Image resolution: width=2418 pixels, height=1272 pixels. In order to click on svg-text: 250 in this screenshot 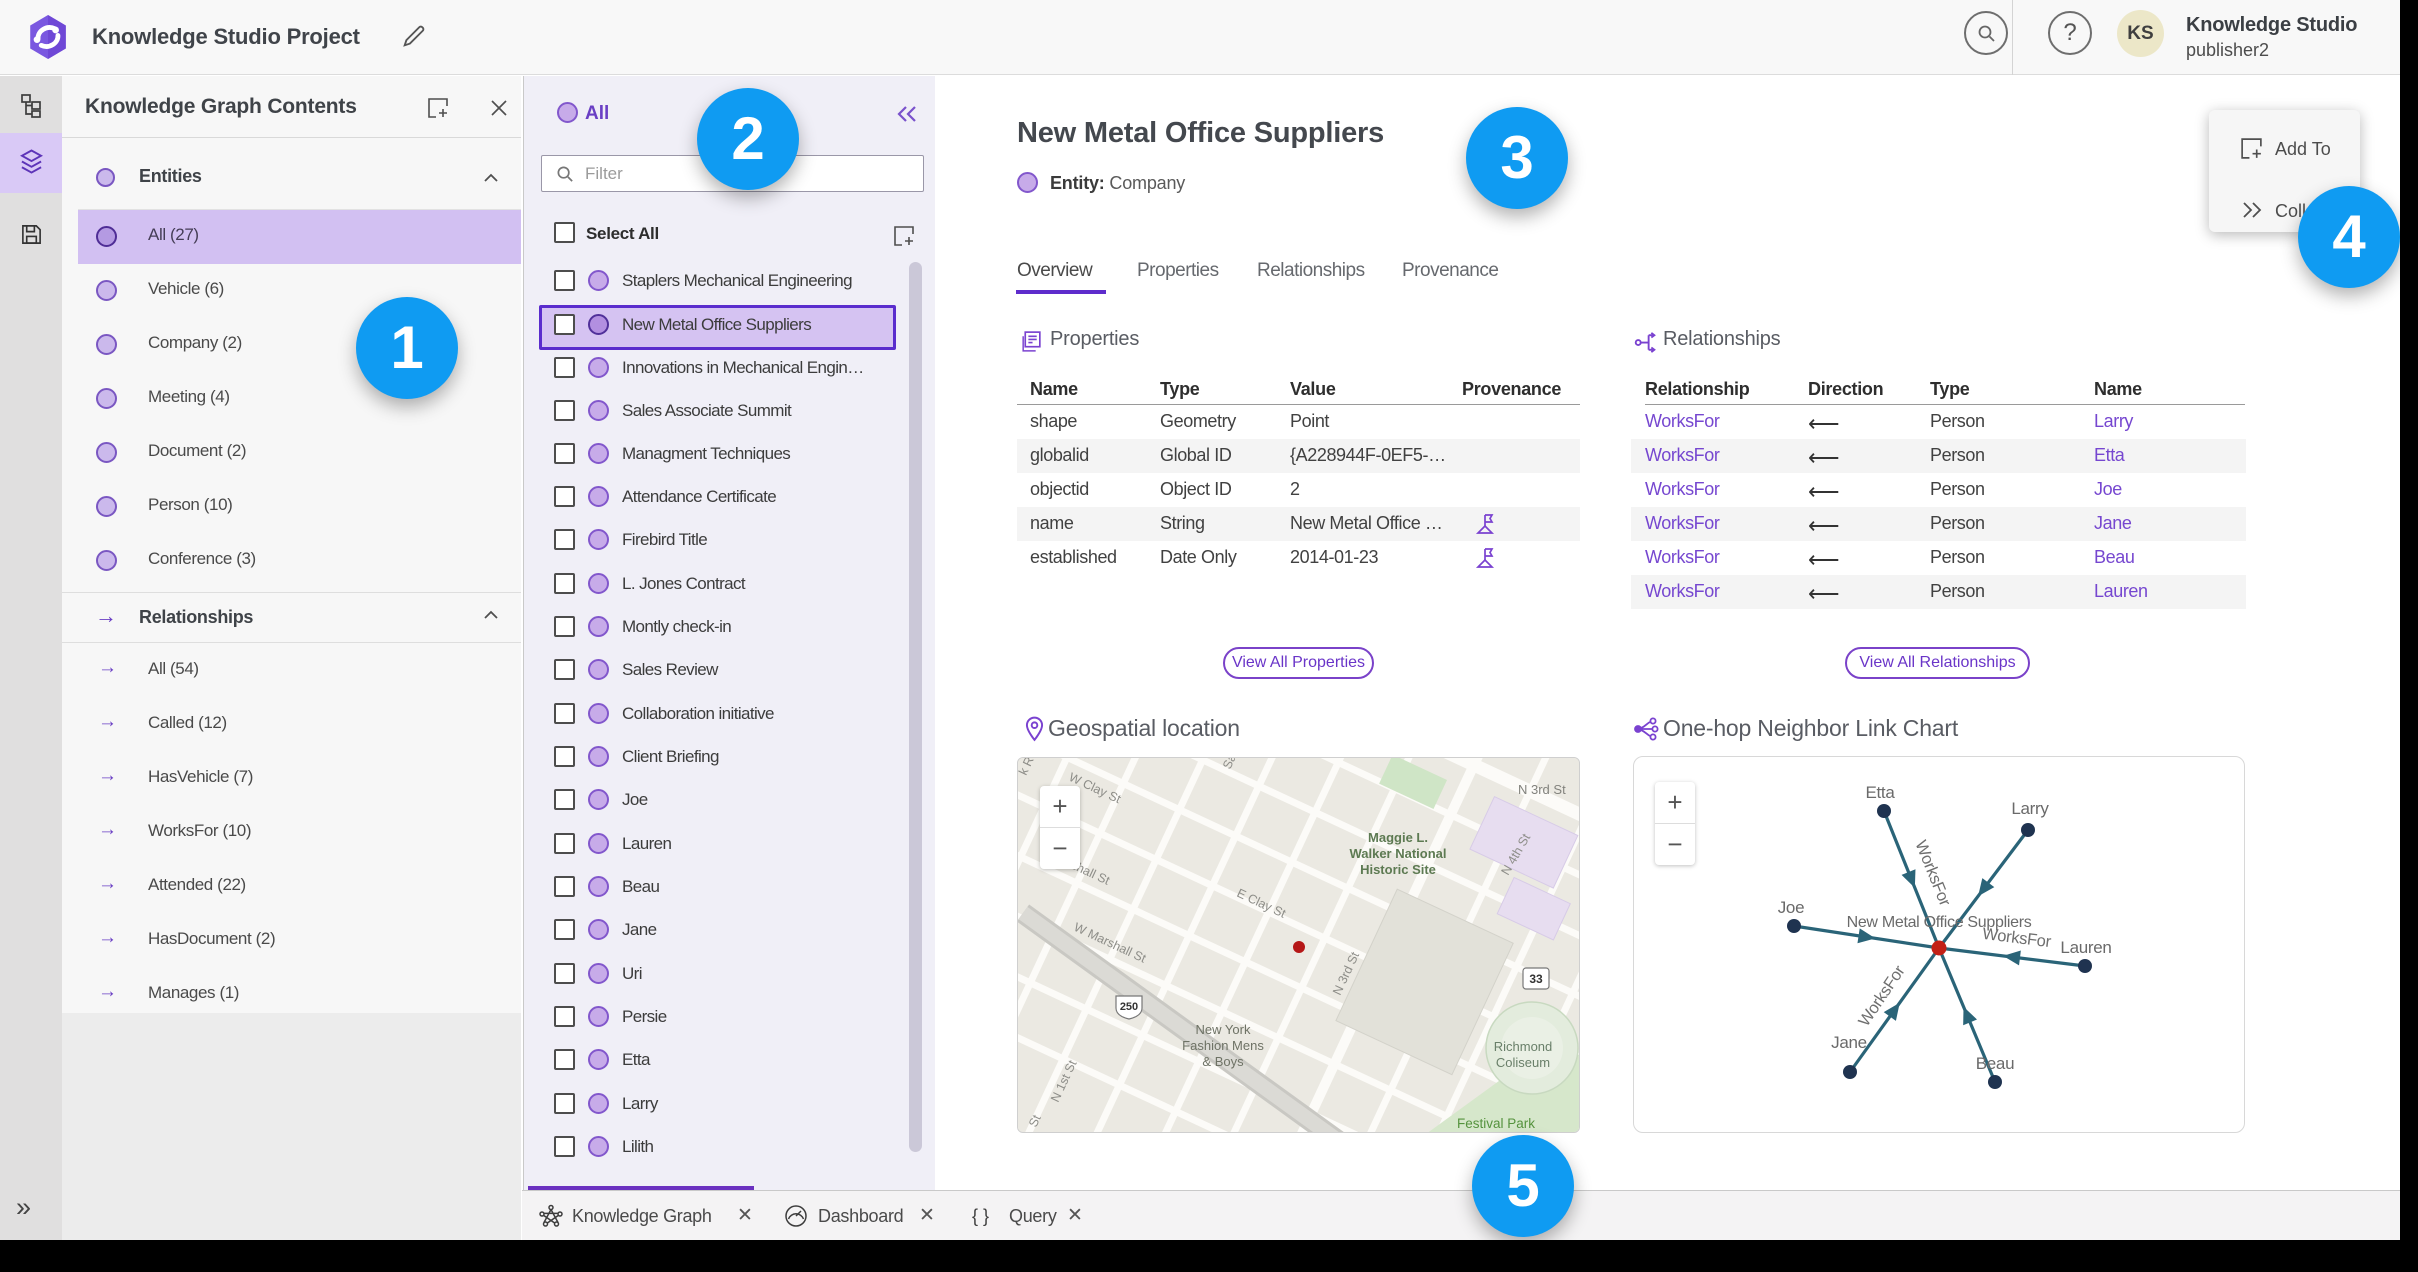, I will do `click(1129, 1007)`.